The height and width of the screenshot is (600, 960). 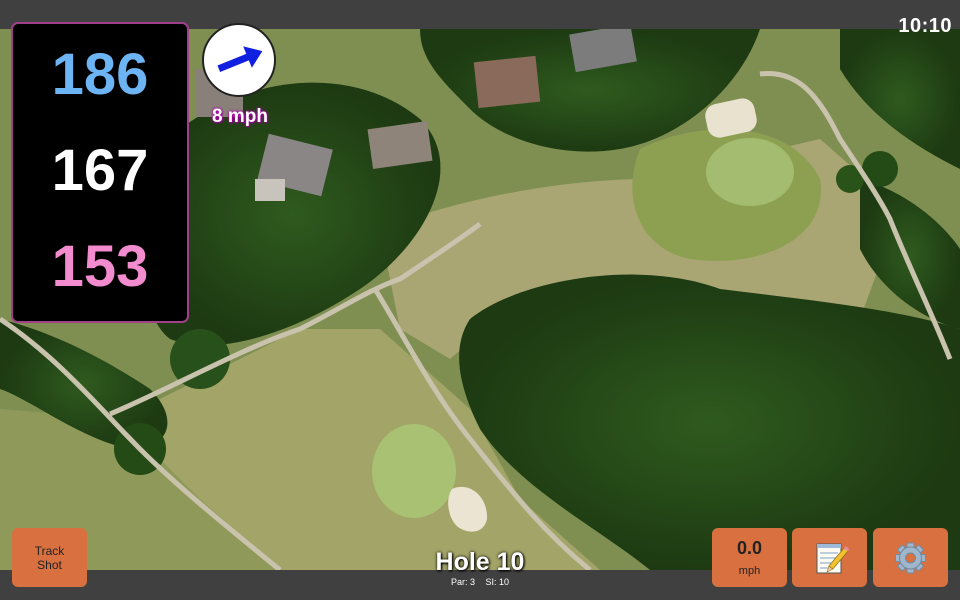 I want to click on notes-button, so click(x=829, y=557).